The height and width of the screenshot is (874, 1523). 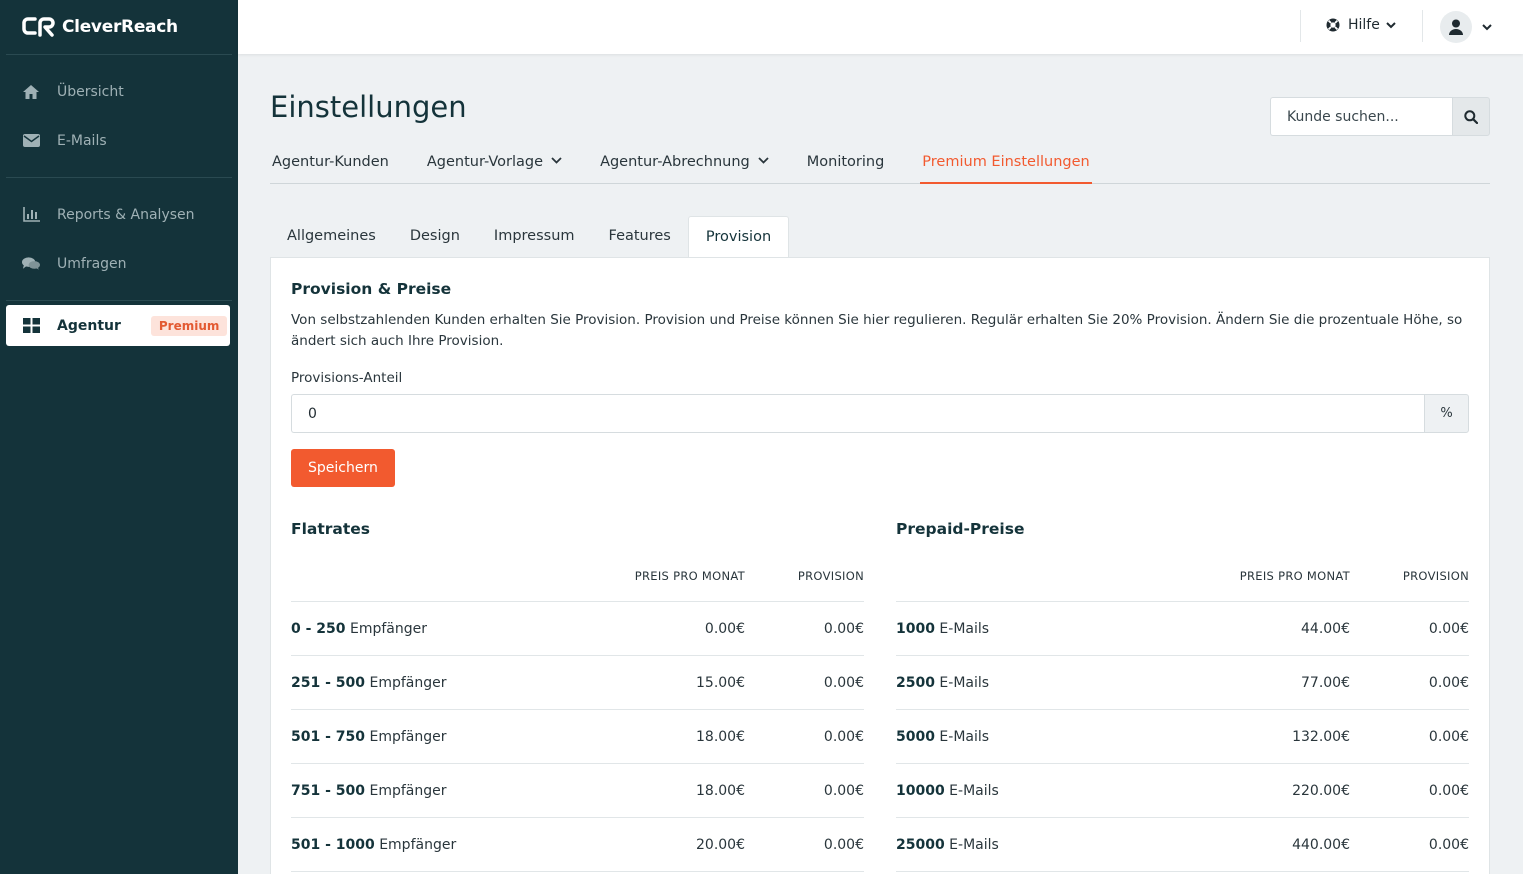 I want to click on table-row: 5000 E-Mails 132.00€ 0.00€, so click(x=1182, y=737).